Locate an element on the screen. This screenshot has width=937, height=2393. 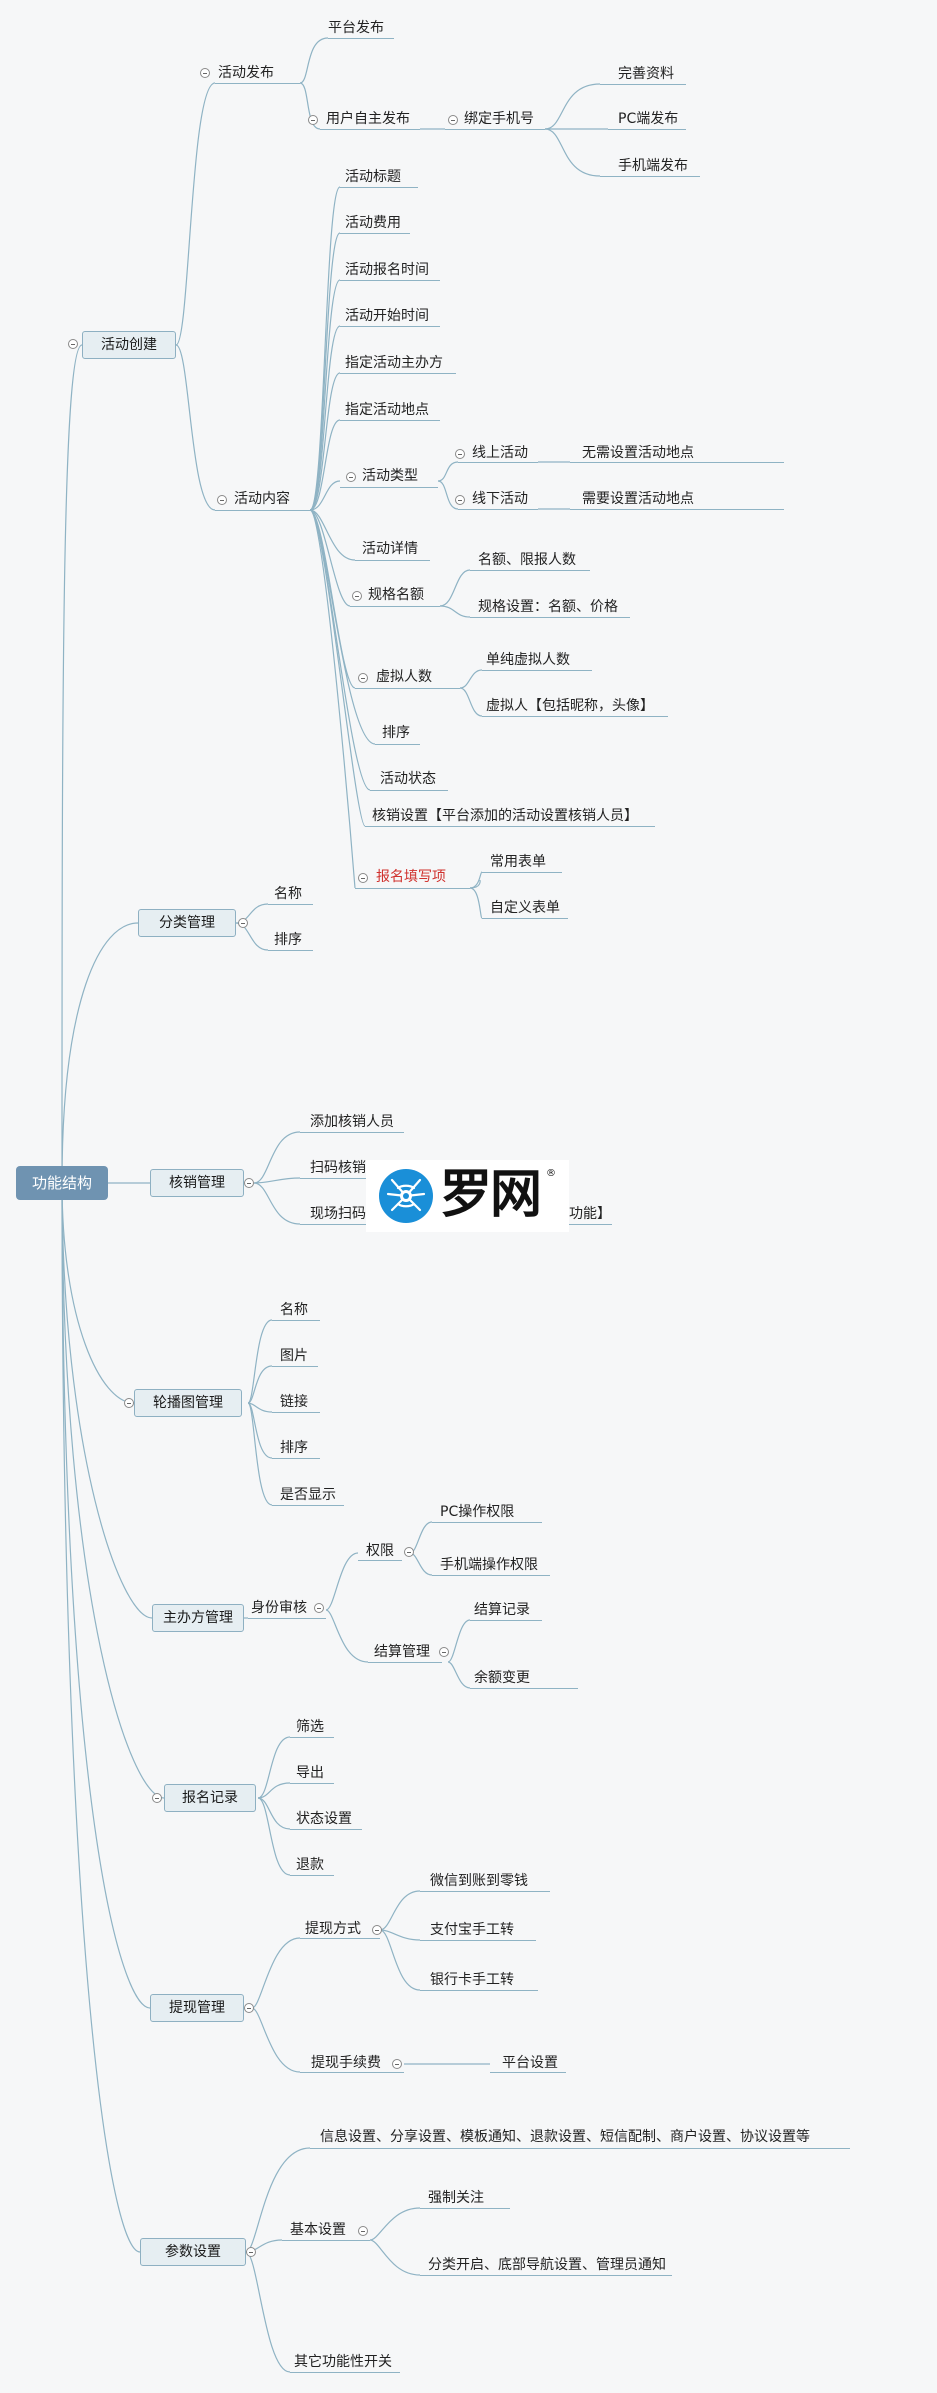
node-balance-change: 余额变更 is located at coordinates (502, 1678).